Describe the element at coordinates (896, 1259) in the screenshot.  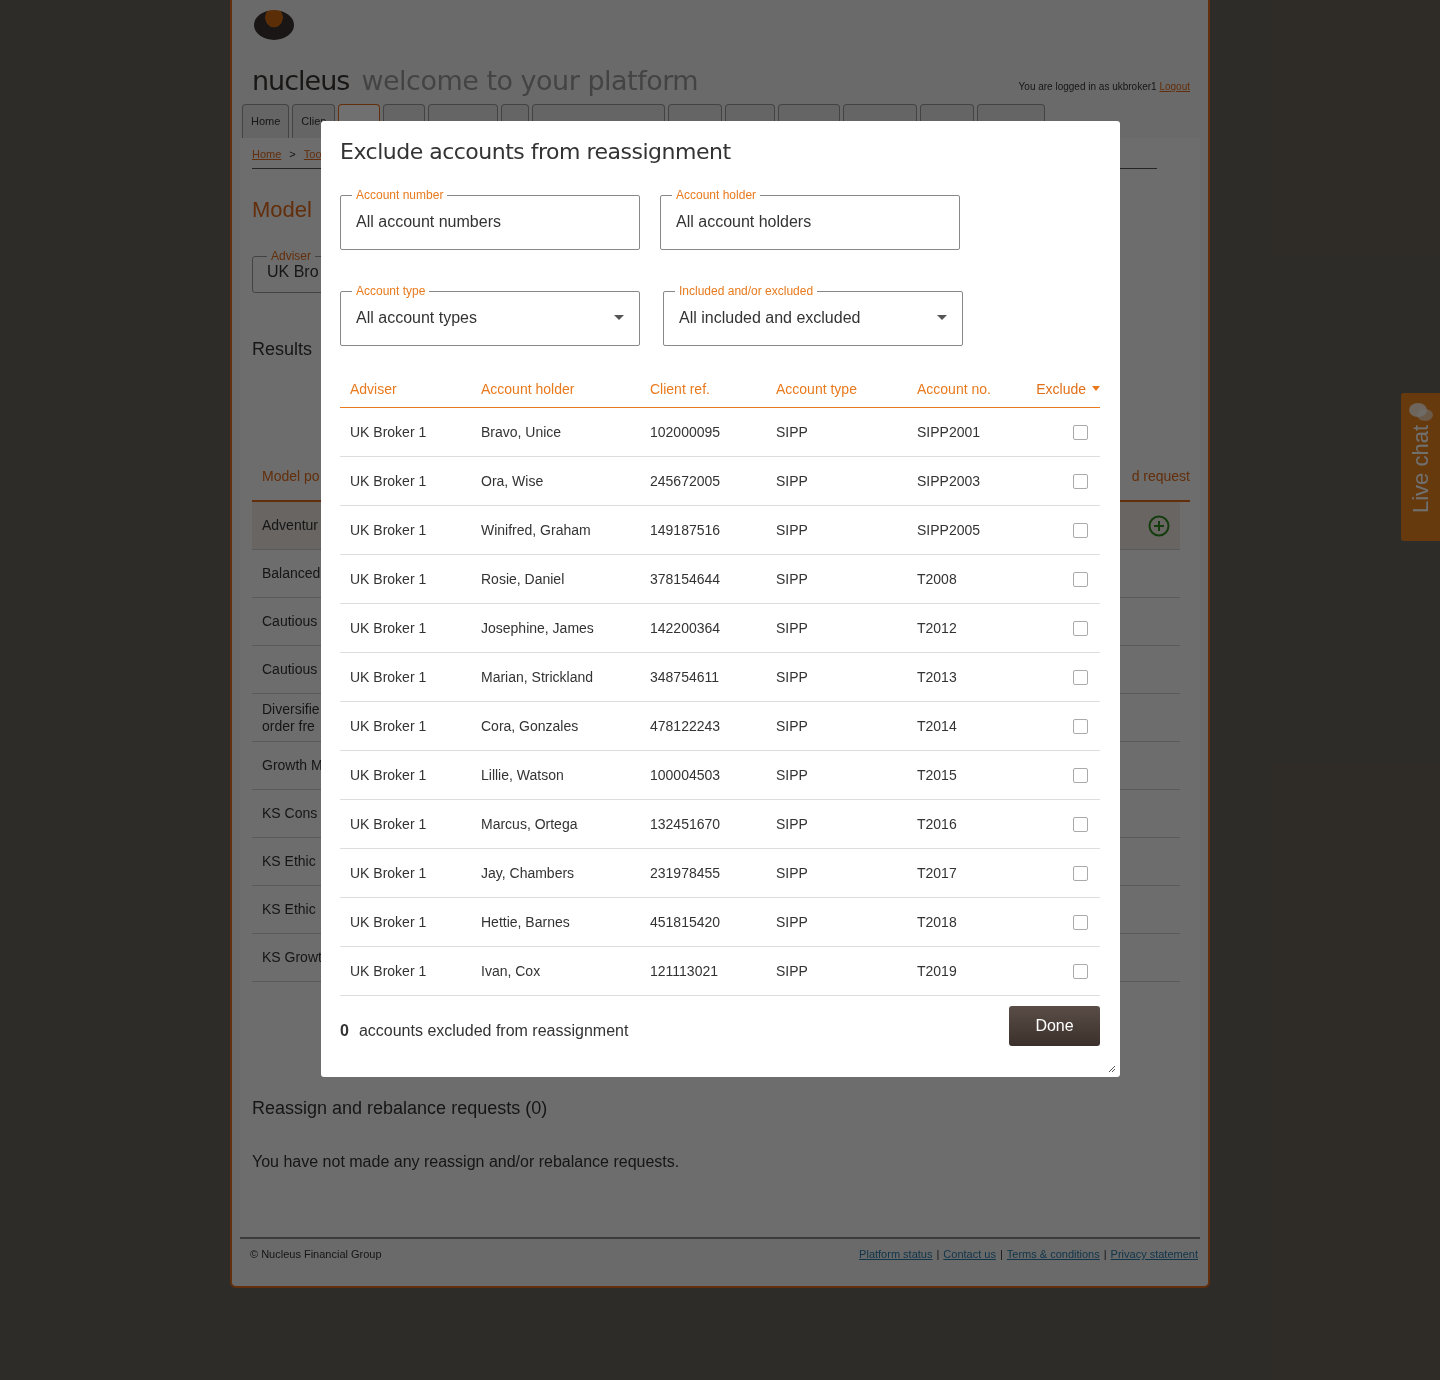
I see `footer-link: Platform status` at that location.